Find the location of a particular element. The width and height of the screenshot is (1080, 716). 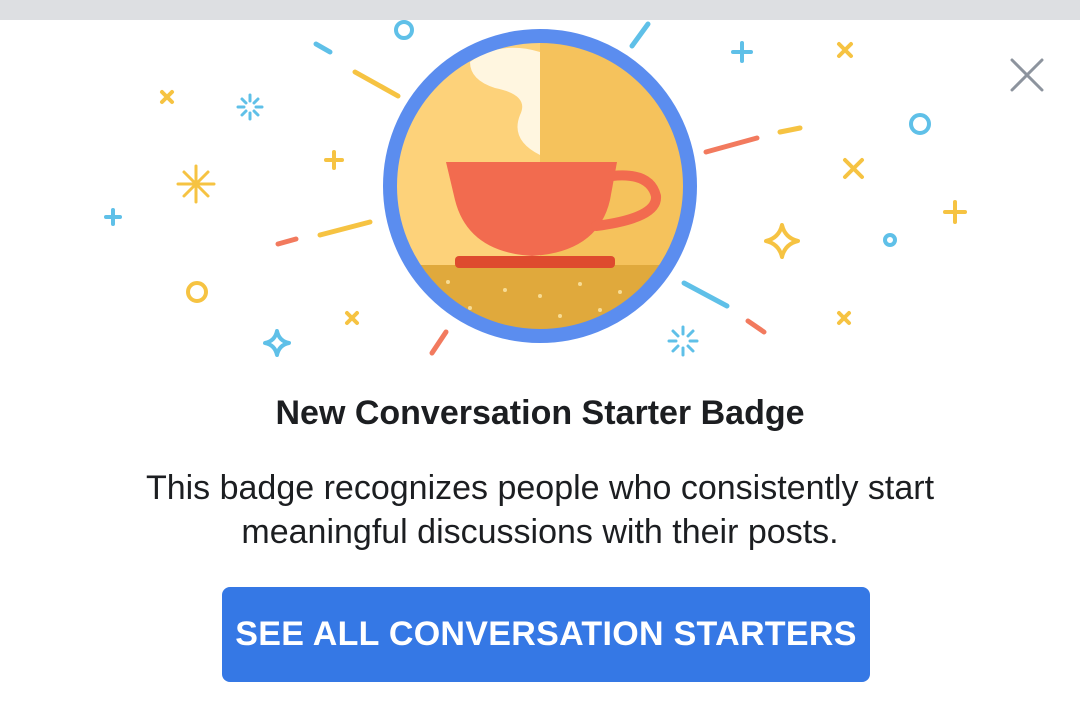

close-button is located at coordinates (1027, 75).